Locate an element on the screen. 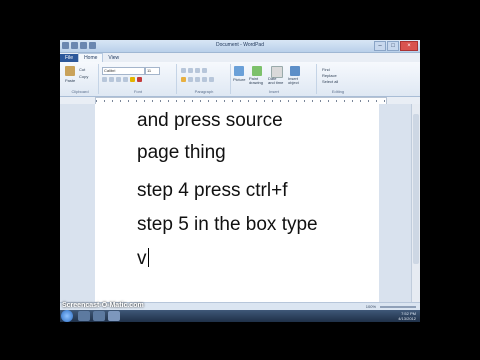 This screenshot has height=360, width=480. strikethrough-icon is located at coordinates (125, 79).